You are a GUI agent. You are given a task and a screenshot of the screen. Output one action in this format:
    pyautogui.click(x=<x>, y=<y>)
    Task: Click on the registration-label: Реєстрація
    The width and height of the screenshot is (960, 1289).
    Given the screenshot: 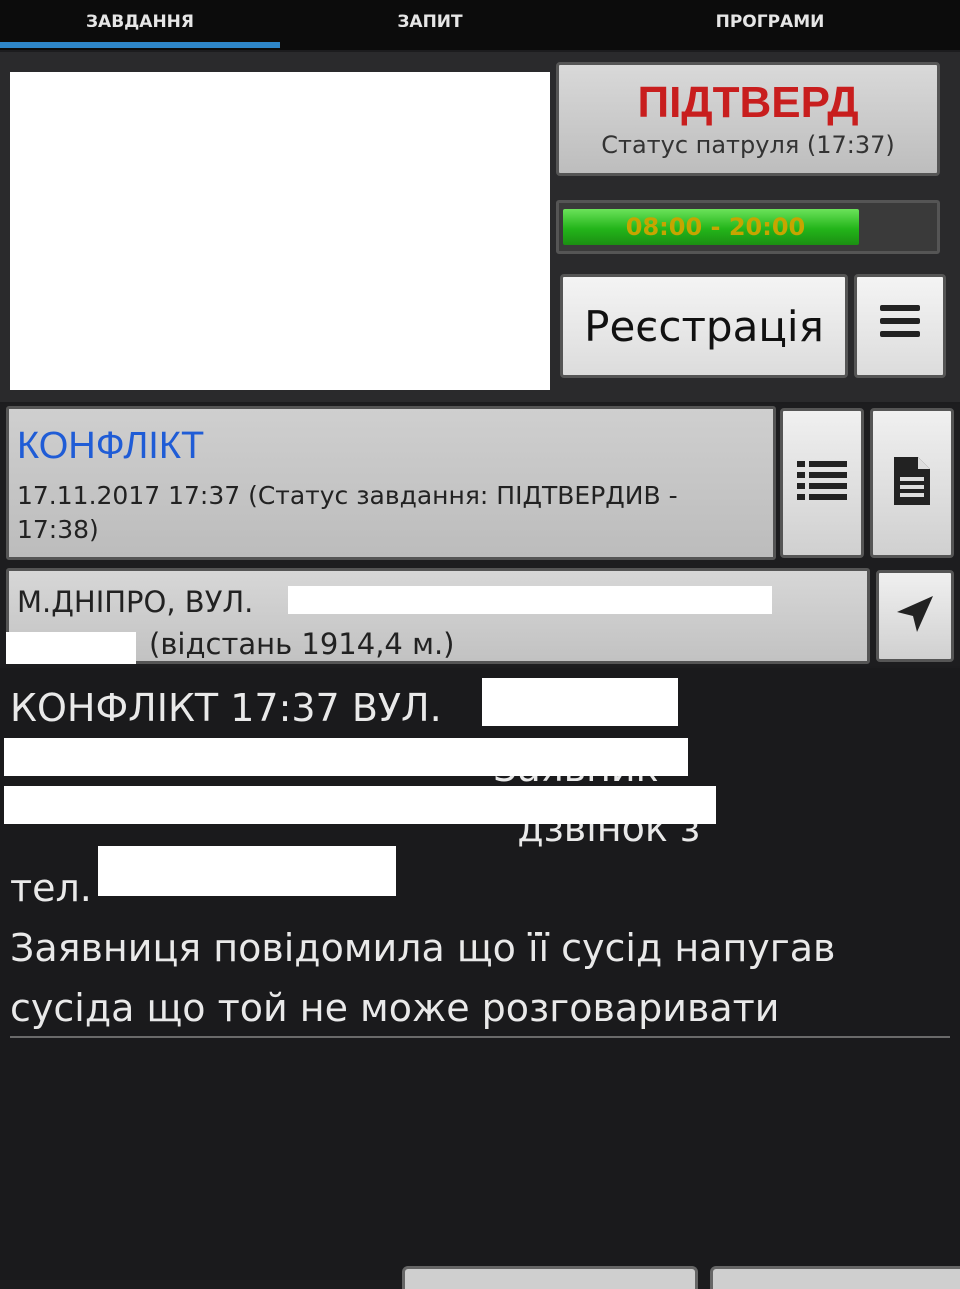 What is the action you would take?
    pyautogui.click(x=704, y=326)
    